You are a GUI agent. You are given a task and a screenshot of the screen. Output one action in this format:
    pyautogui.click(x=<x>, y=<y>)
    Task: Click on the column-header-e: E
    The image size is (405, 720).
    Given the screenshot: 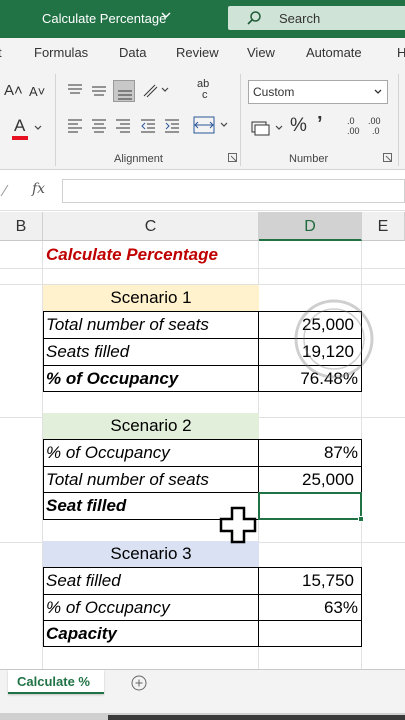 What is the action you would take?
    pyautogui.click(x=383, y=226)
    